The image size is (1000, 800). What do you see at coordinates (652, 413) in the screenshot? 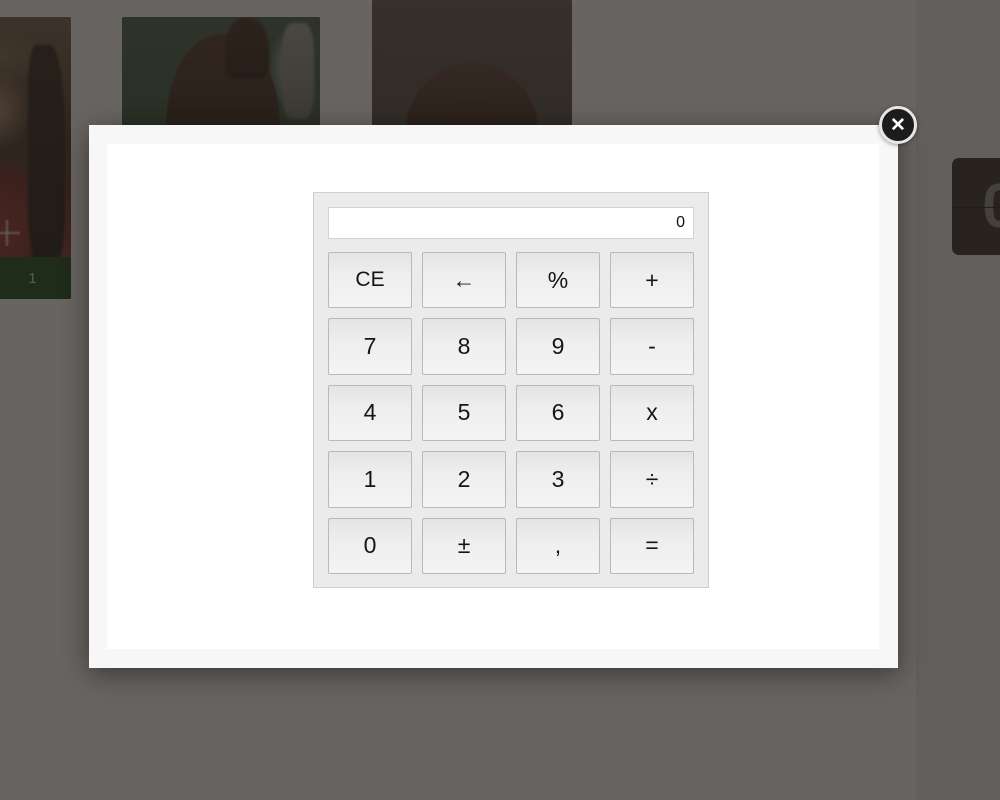
I see `calc-key-multiply: x` at bounding box center [652, 413].